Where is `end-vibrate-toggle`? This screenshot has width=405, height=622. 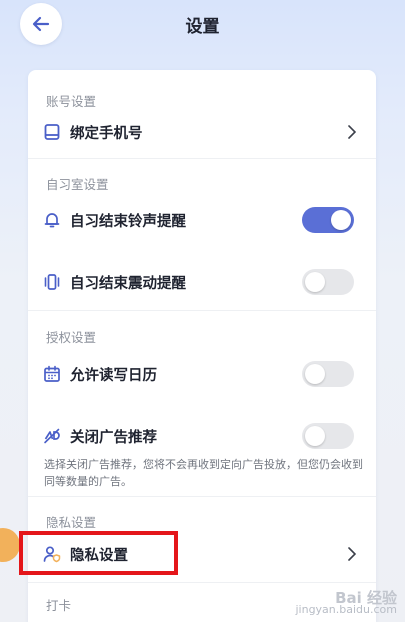 end-vibrate-toggle is located at coordinates (328, 282).